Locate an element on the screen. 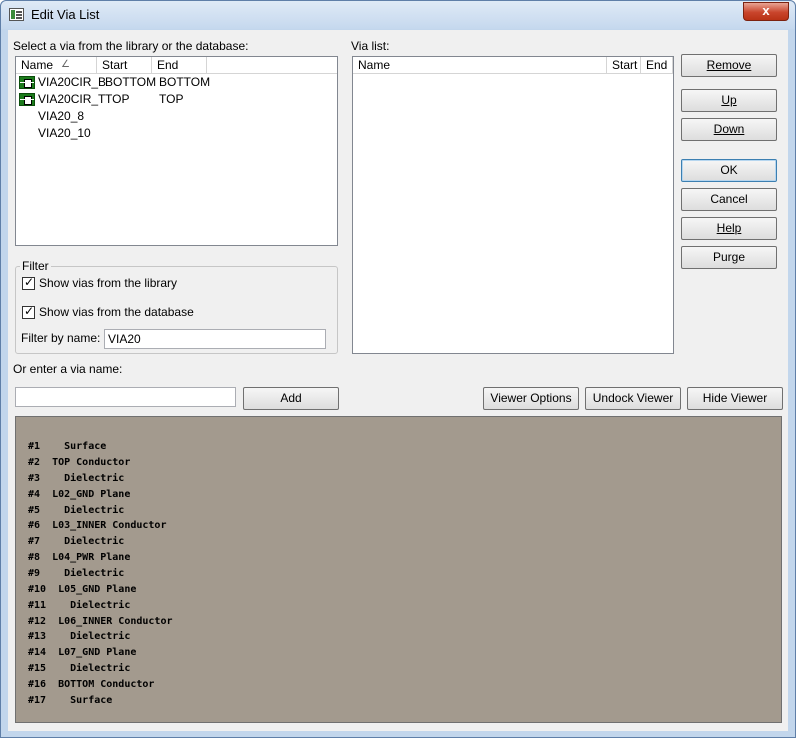 The width and height of the screenshot is (796, 738). library-row-start: BOTTOM is located at coordinates (131, 82).